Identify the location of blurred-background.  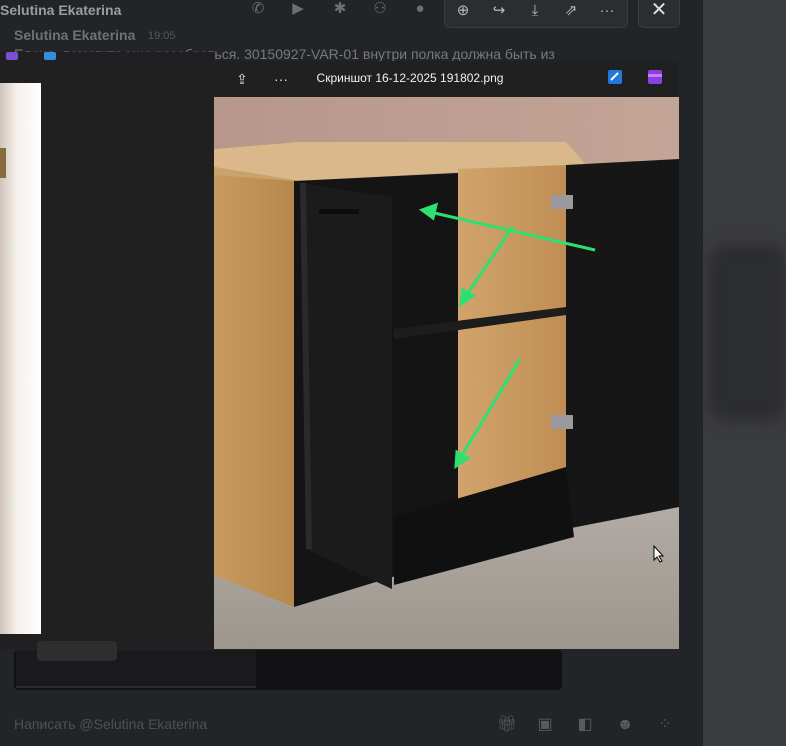
(747, 332).